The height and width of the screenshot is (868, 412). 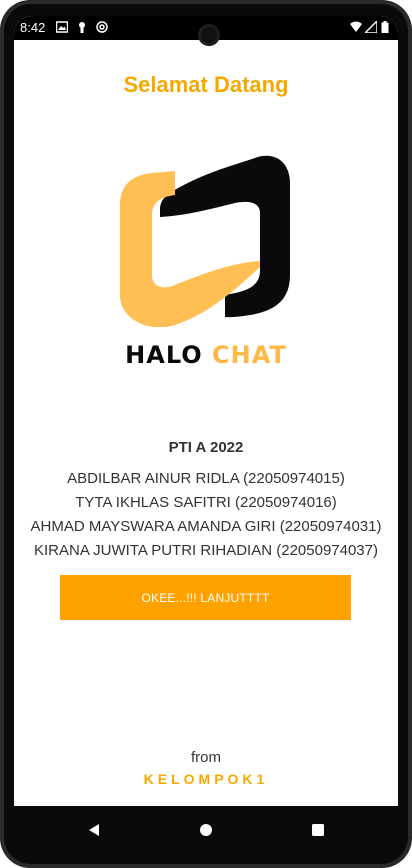 I want to click on recents-icon, so click(x=318, y=830).